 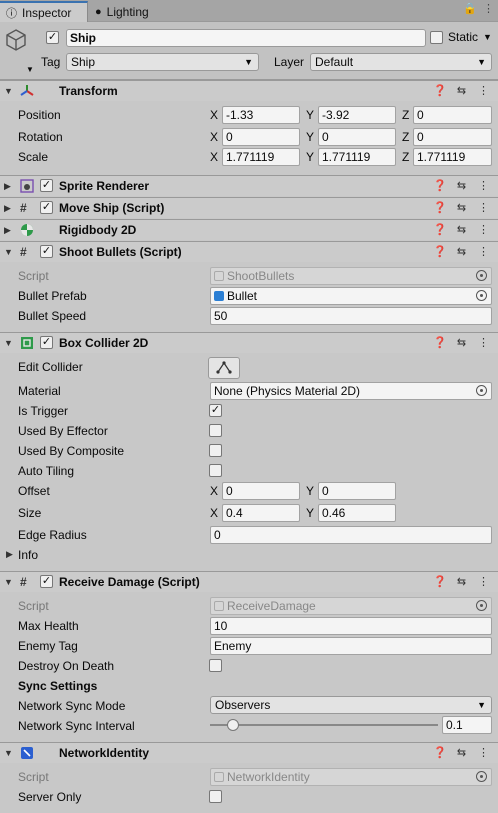 What do you see at coordinates (232, 725) in the screenshot?
I see `slider-thumb` at bounding box center [232, 725].